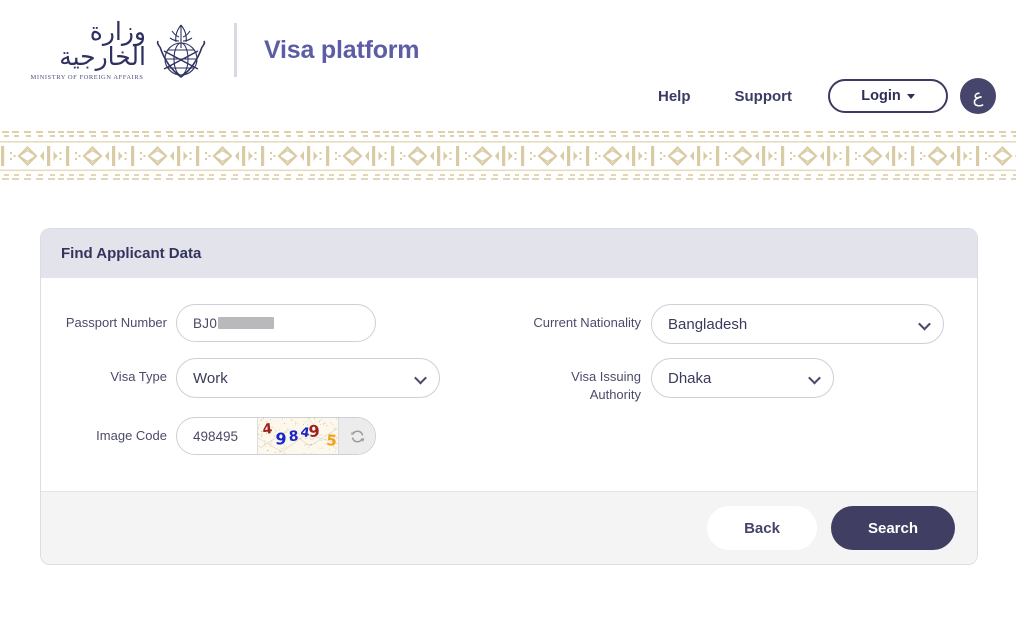 The width and height of the screenshot is (1016, 630). I want to click on captcha-refresh-button, so click(357, 436).